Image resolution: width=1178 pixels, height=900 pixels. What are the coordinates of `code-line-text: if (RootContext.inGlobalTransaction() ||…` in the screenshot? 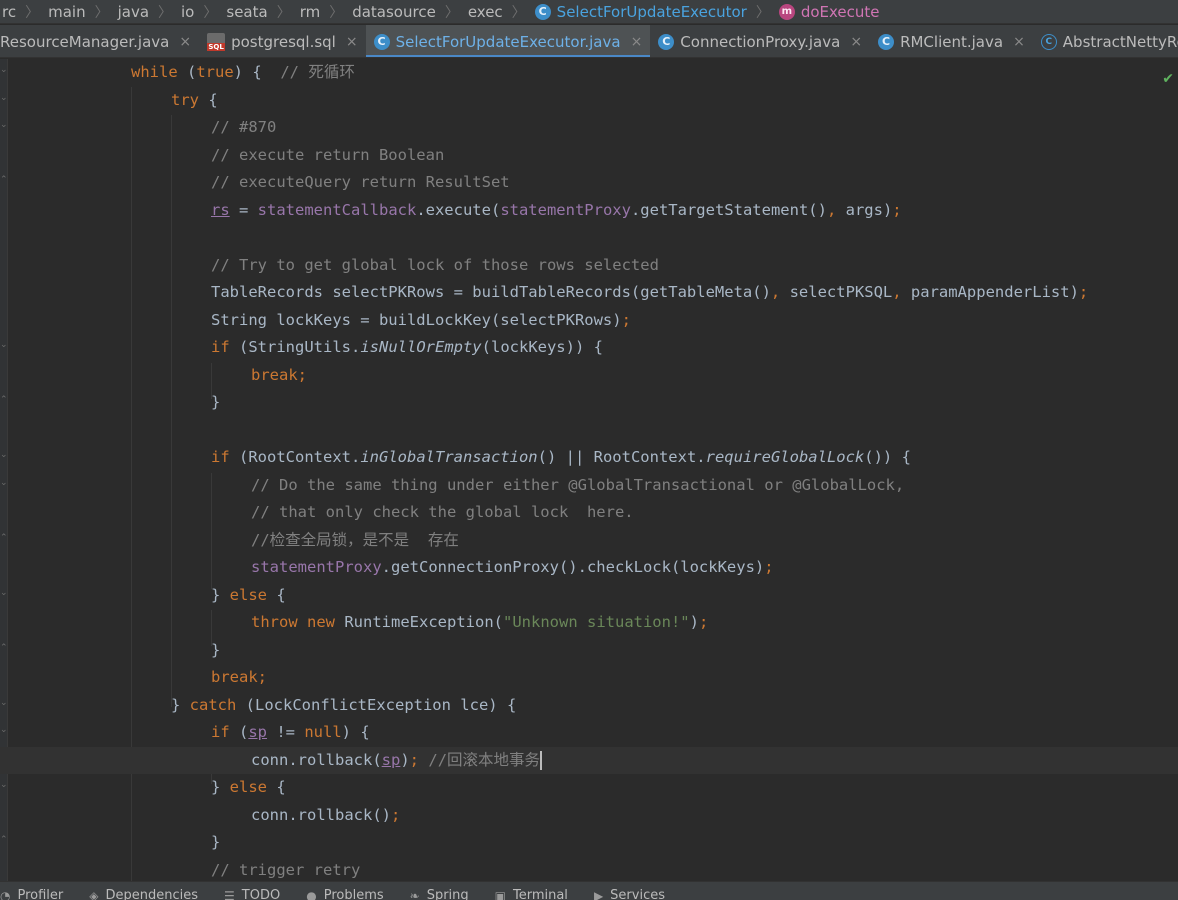 It's located at (561, 457).